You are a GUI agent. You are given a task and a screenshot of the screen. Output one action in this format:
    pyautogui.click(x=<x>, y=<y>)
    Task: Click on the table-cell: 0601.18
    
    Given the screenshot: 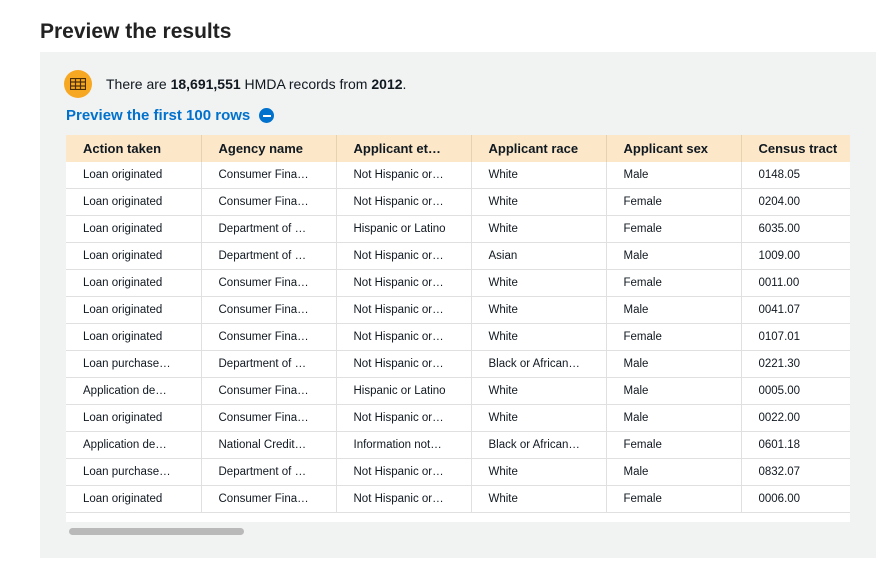 What is the action you would take?
    pyautogui.click(x=795, y=445)
    